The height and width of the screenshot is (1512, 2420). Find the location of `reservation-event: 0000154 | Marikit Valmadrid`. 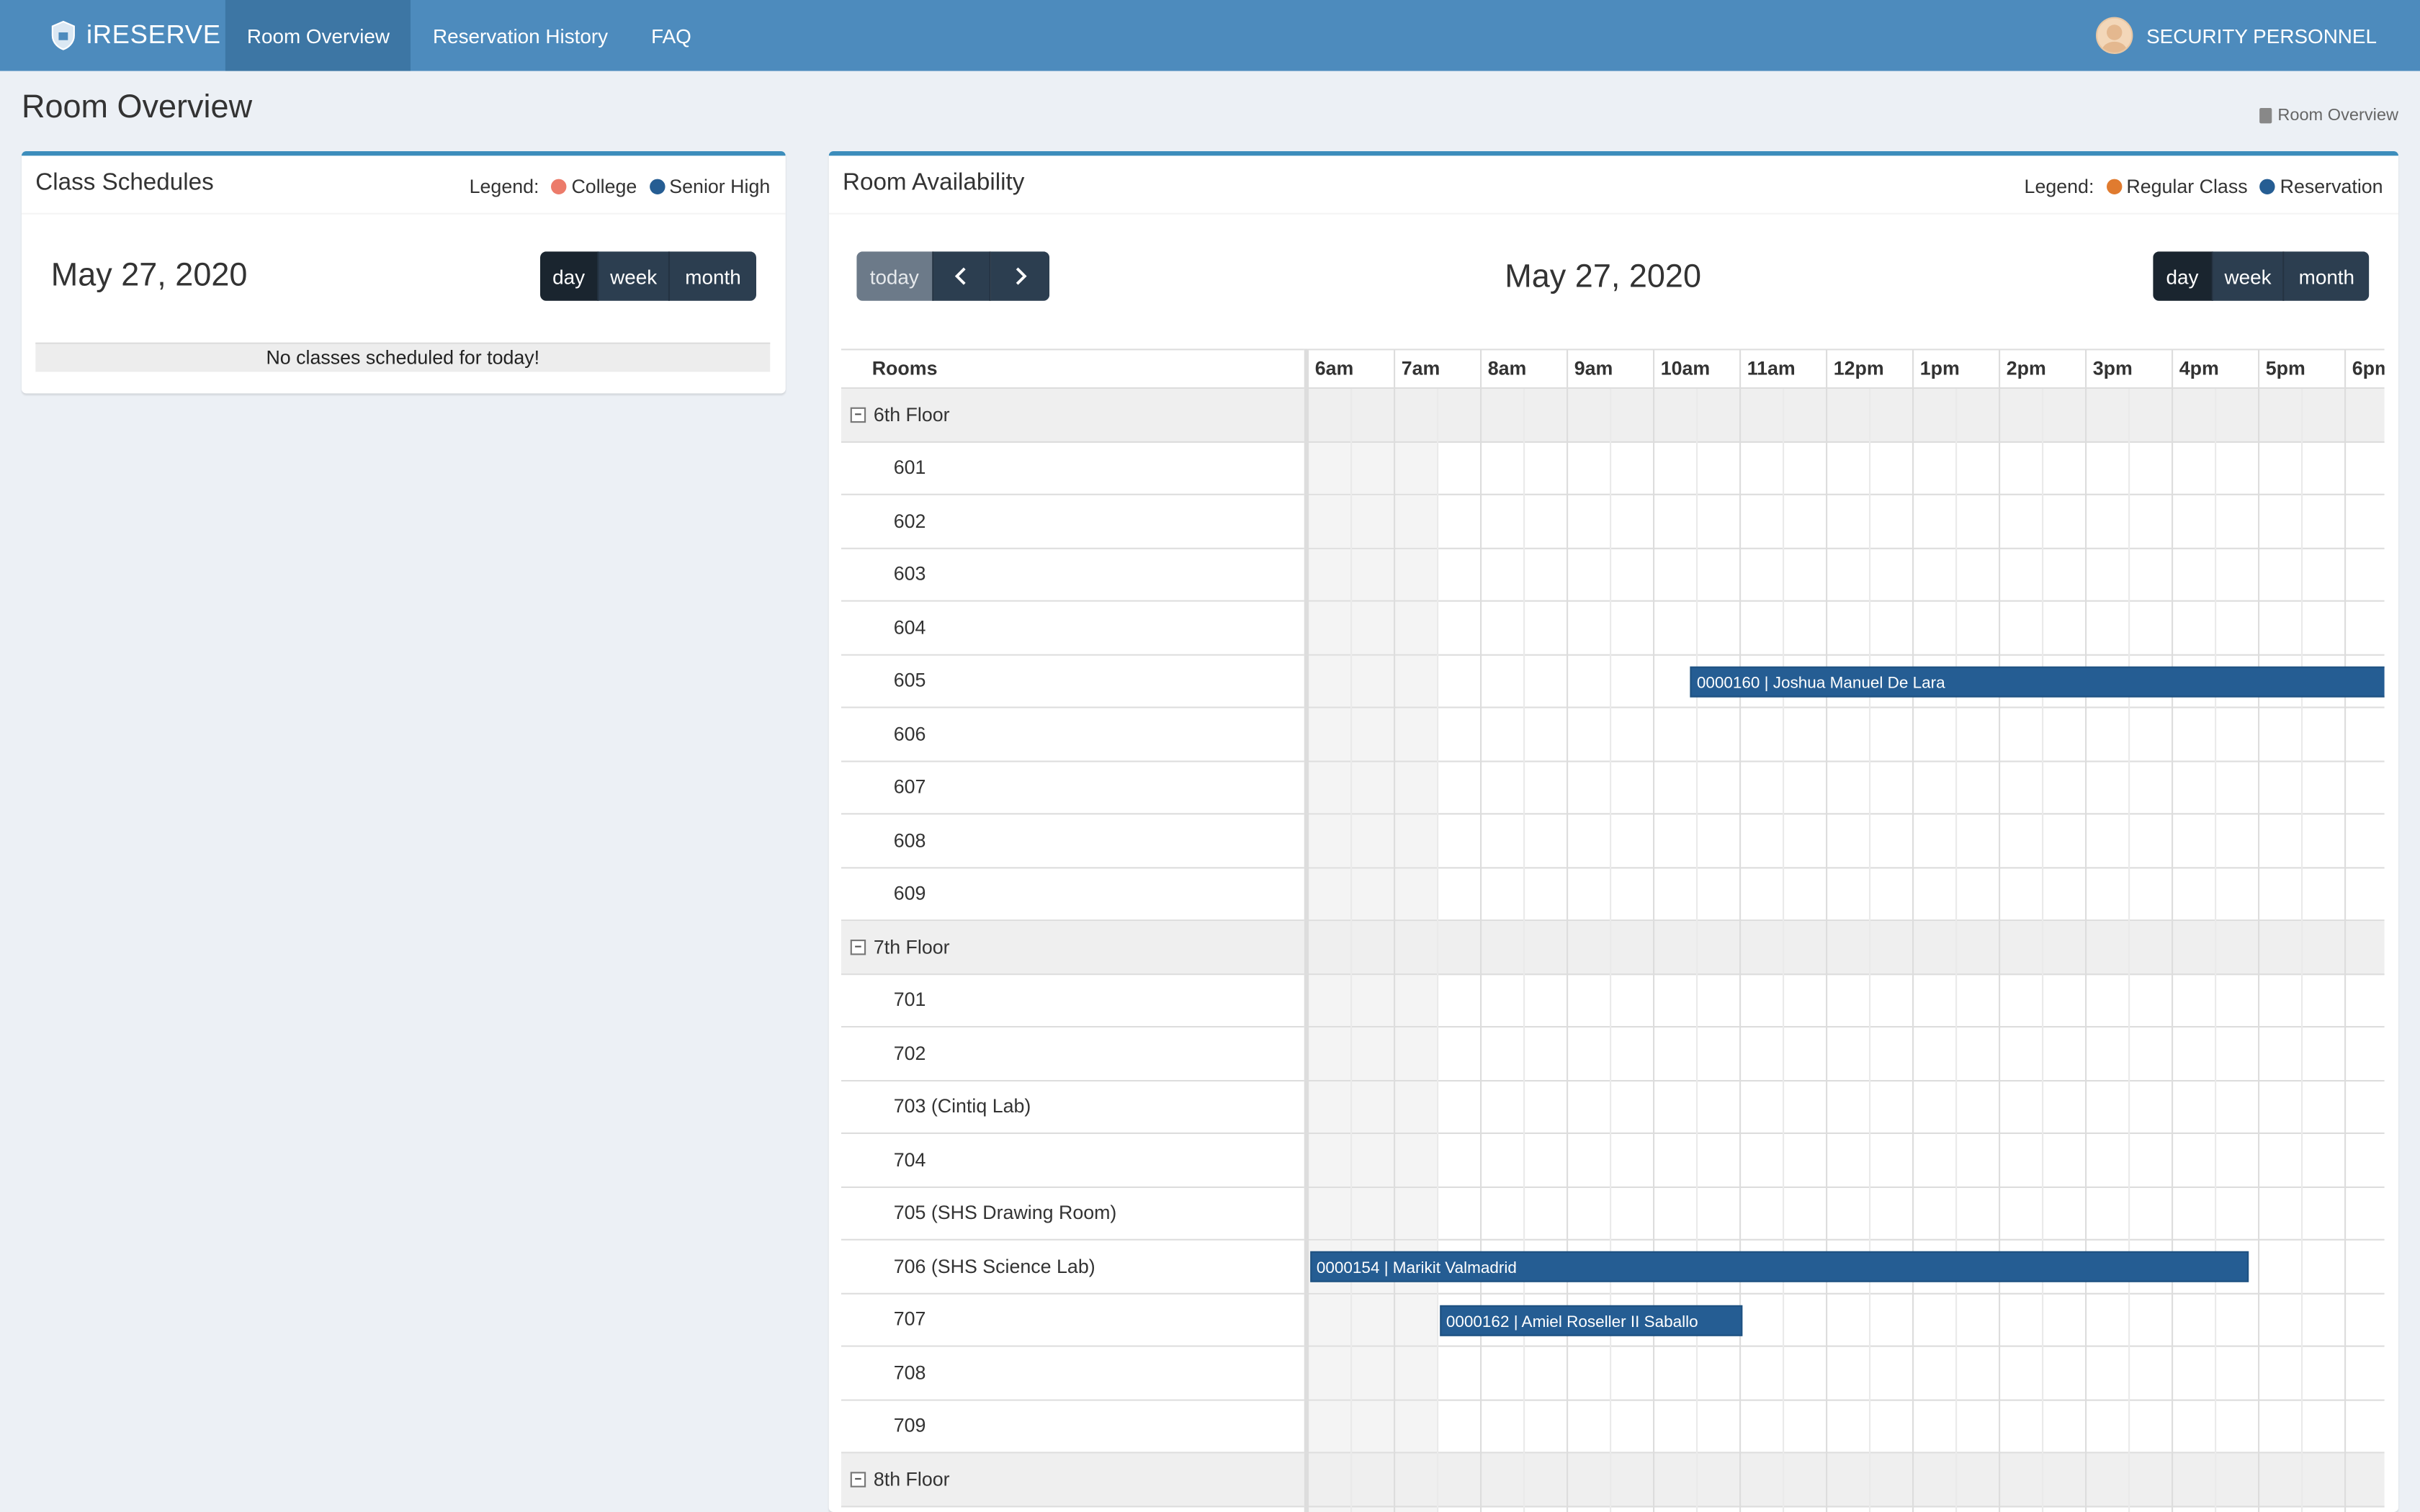

reservation-event: 0000154 | Marikit Valmadrid is located at coordinates (1779, 1266).